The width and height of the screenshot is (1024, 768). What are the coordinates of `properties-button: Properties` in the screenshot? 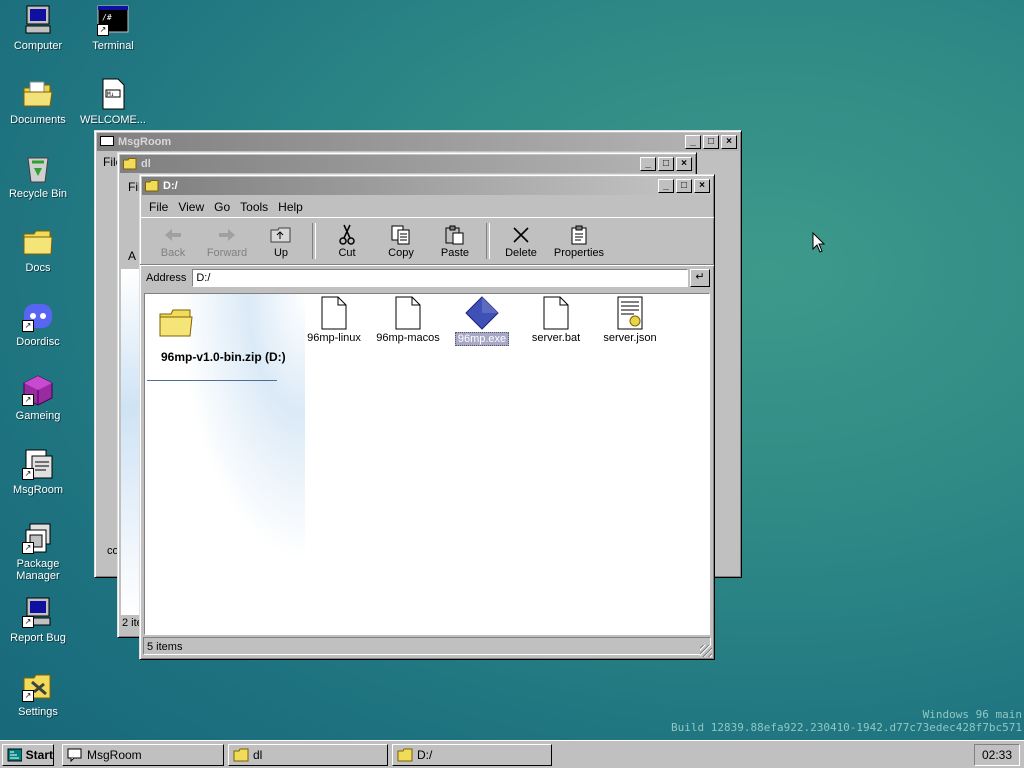 It's located at (579, 241).